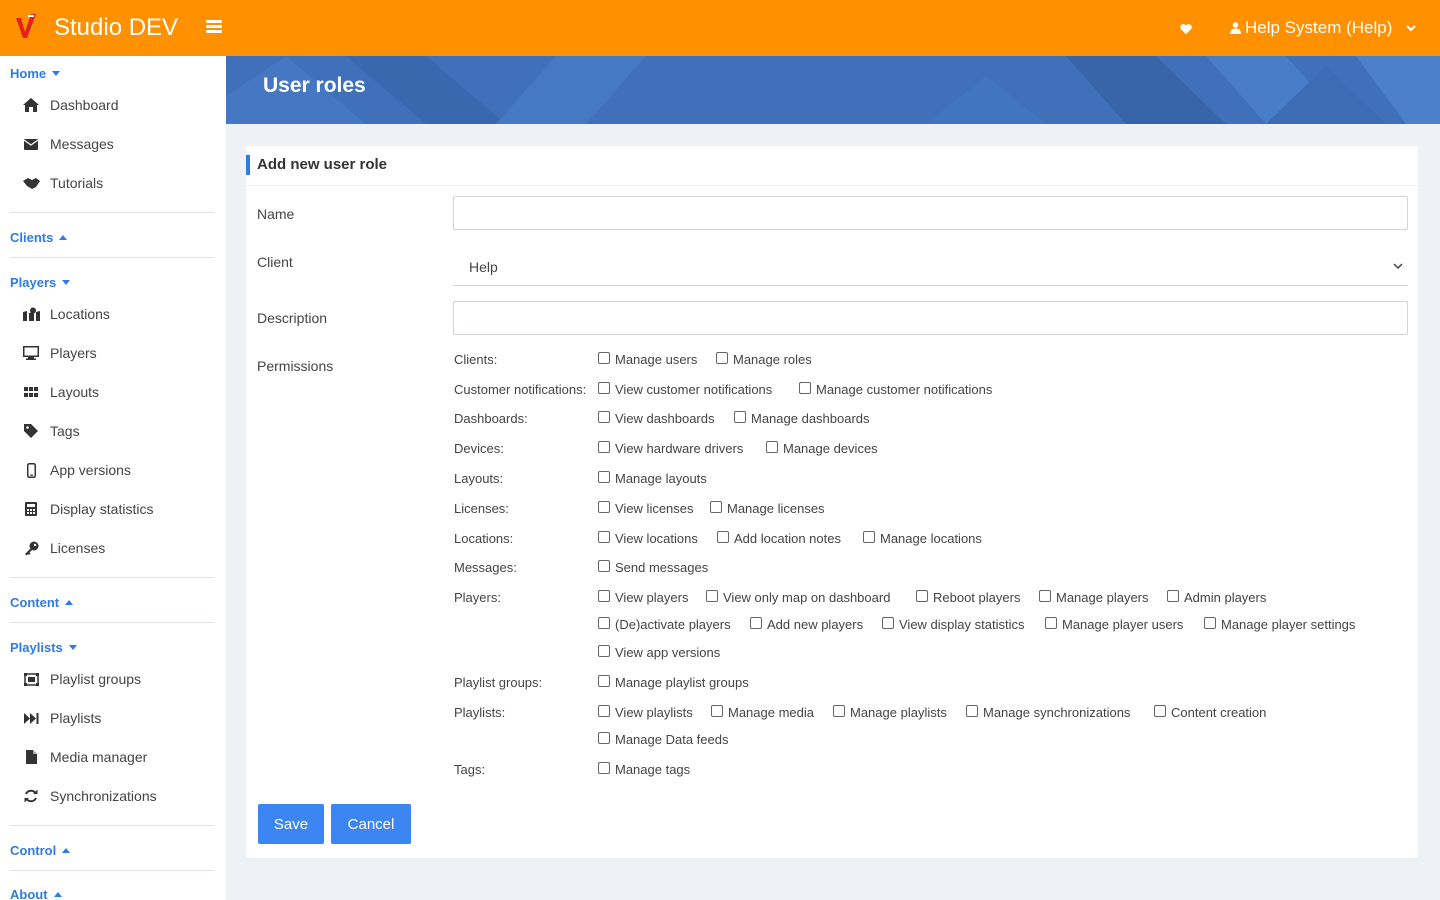  I want to click on perm-checkbox: Manage player settings, so click(1279, 624).